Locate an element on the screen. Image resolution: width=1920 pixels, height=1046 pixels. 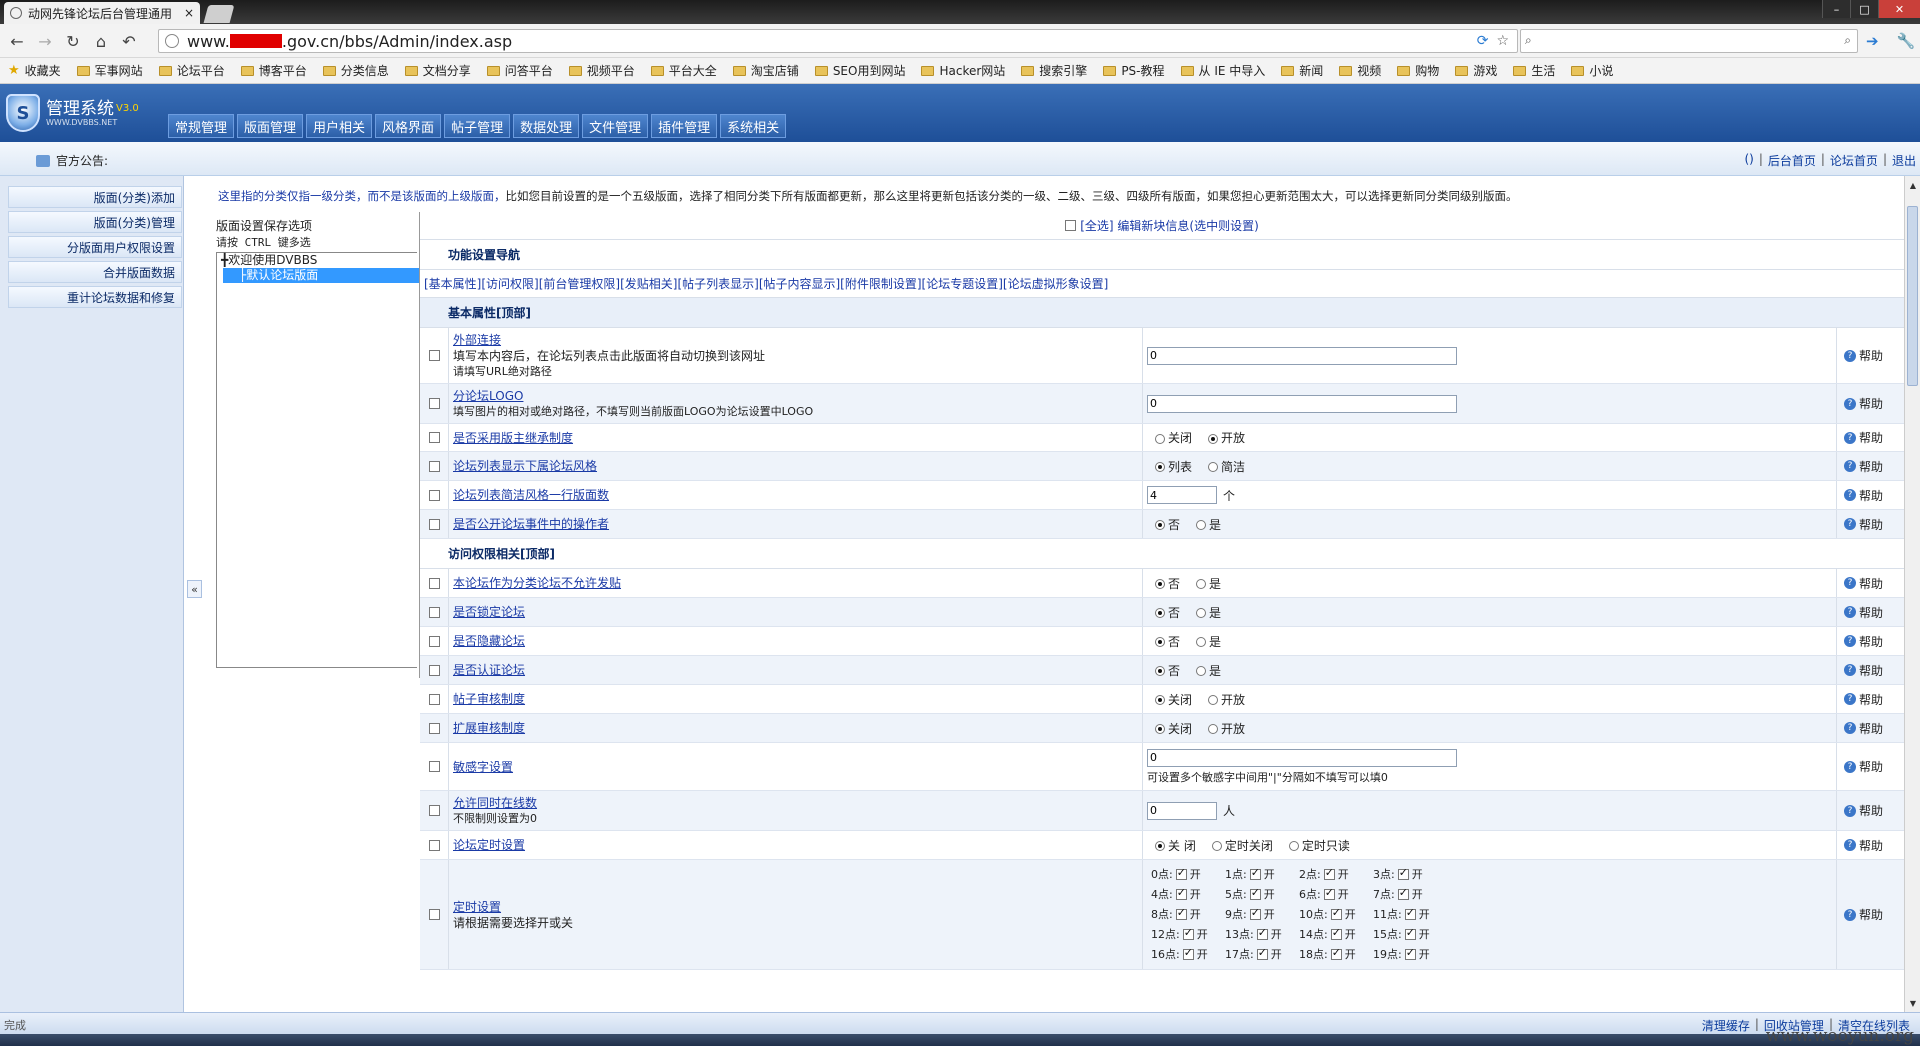
bookmark-folder: SEO用到网站 is located at coordinates (859, 70).